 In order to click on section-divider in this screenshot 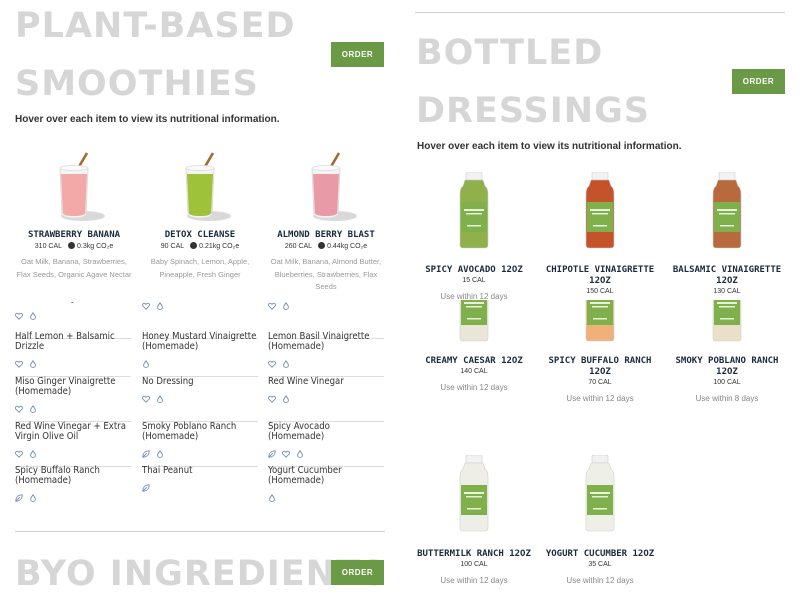, I will do `click(200, 531)`.